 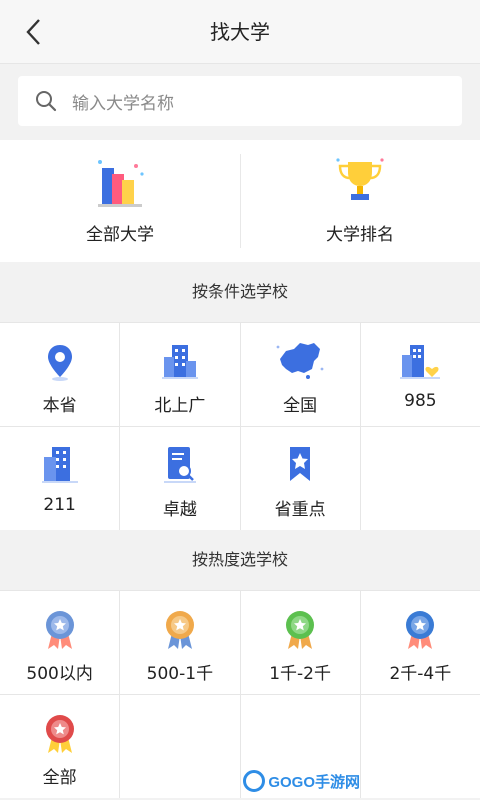 What do you see at coordinates (254, 781) in the screenshot?
I see `gogo-logo-icon` at bounding box center [254, 781].